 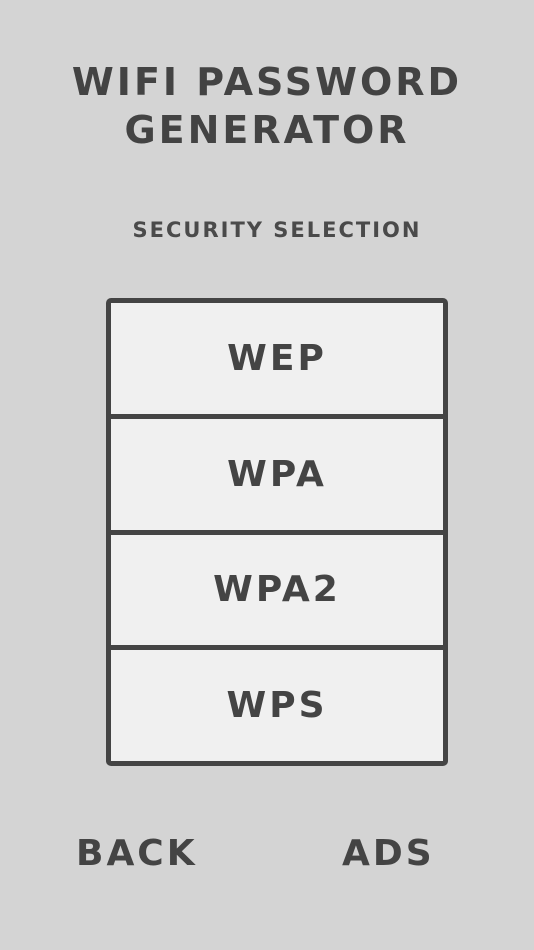 What do you see at coordinates (277, 361) in the screenshot?
I see `option-wep-button: WEP` at bounding box center [277, 361].